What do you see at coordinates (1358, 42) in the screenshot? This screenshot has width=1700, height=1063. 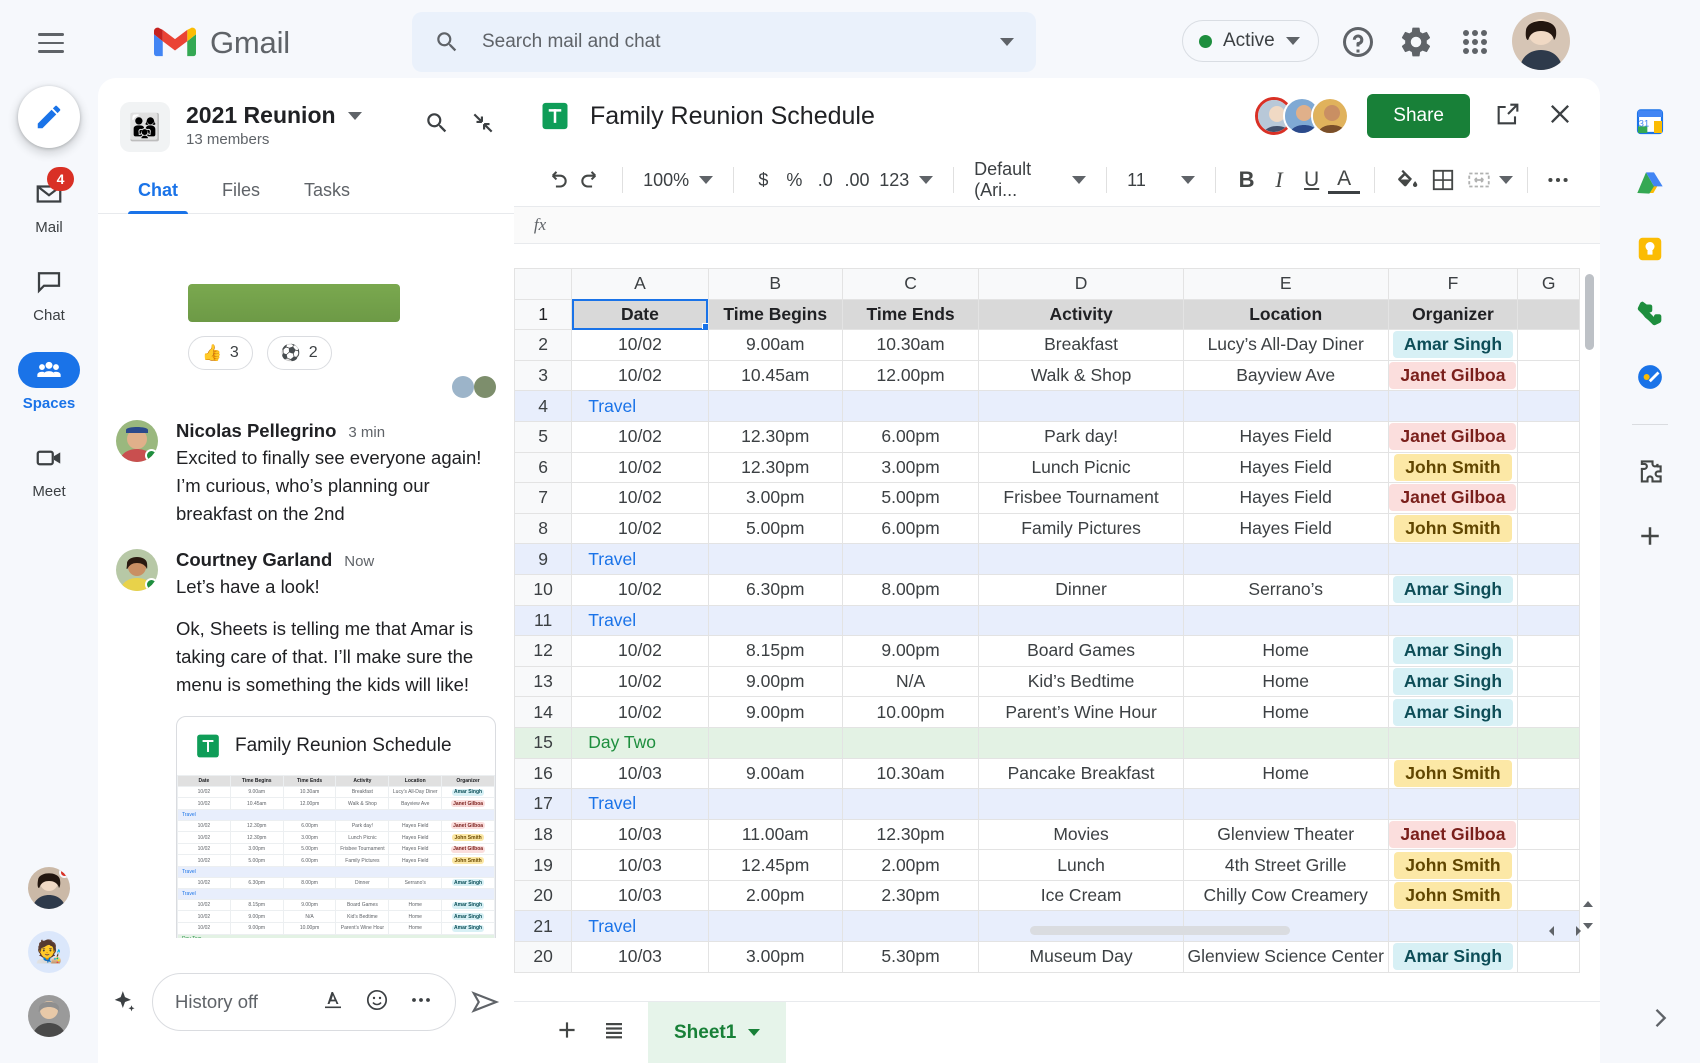 I see `help-icon` at bounding box center [1358, 42].